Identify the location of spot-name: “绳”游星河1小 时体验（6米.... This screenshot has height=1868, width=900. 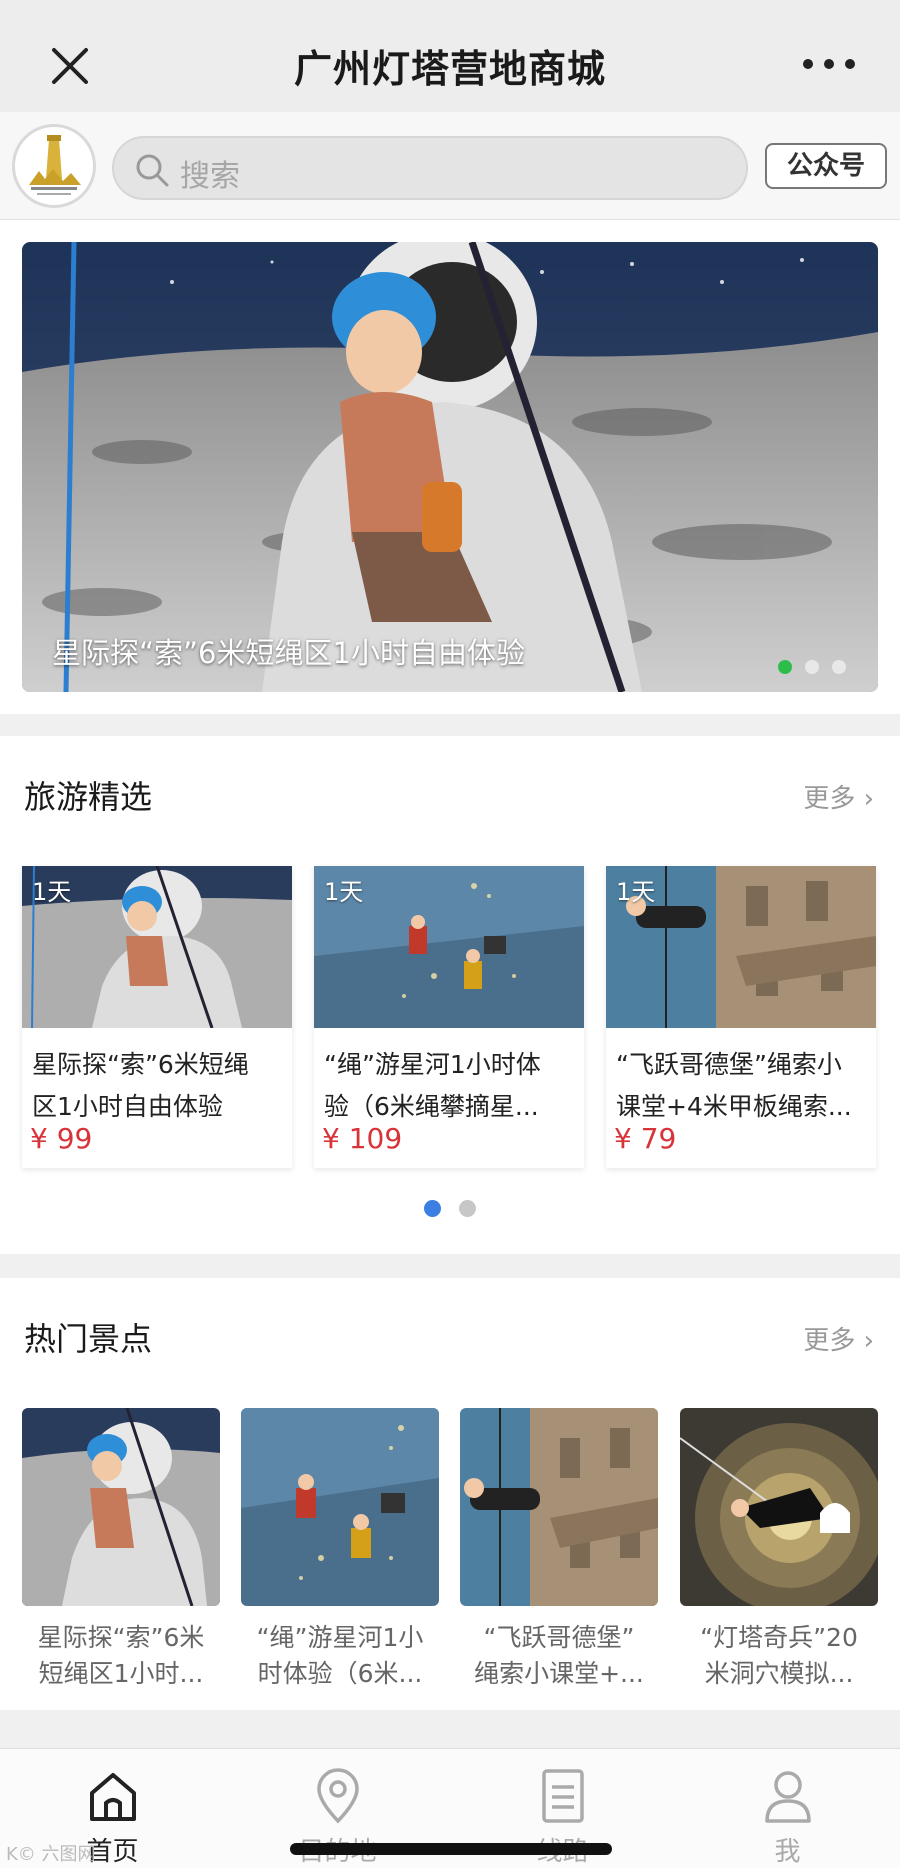
(340, 1656).